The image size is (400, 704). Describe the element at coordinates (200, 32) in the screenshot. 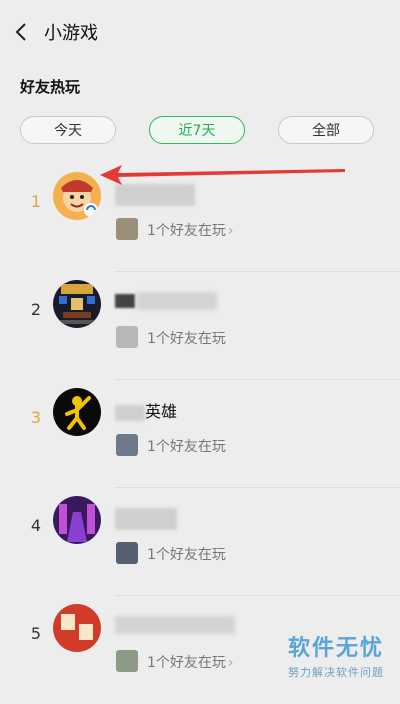

I see `top-bar: 小游戏` at that location.